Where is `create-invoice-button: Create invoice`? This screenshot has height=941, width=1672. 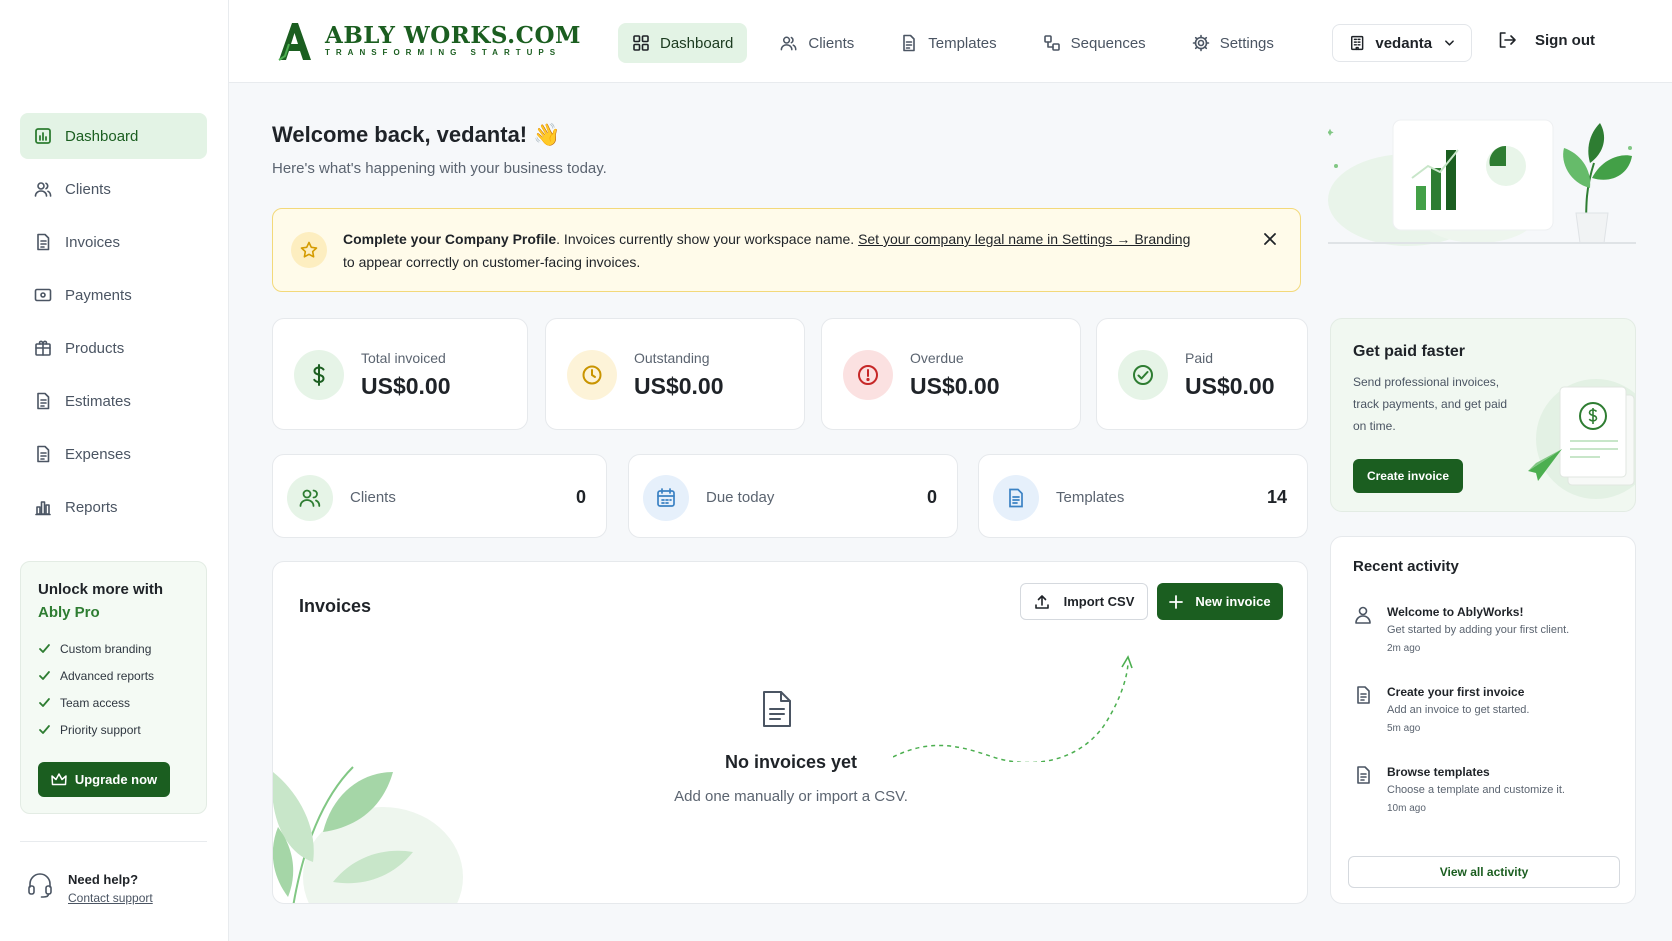
create-invoice-button: Create invoice is located at coordinates (1408, 476).